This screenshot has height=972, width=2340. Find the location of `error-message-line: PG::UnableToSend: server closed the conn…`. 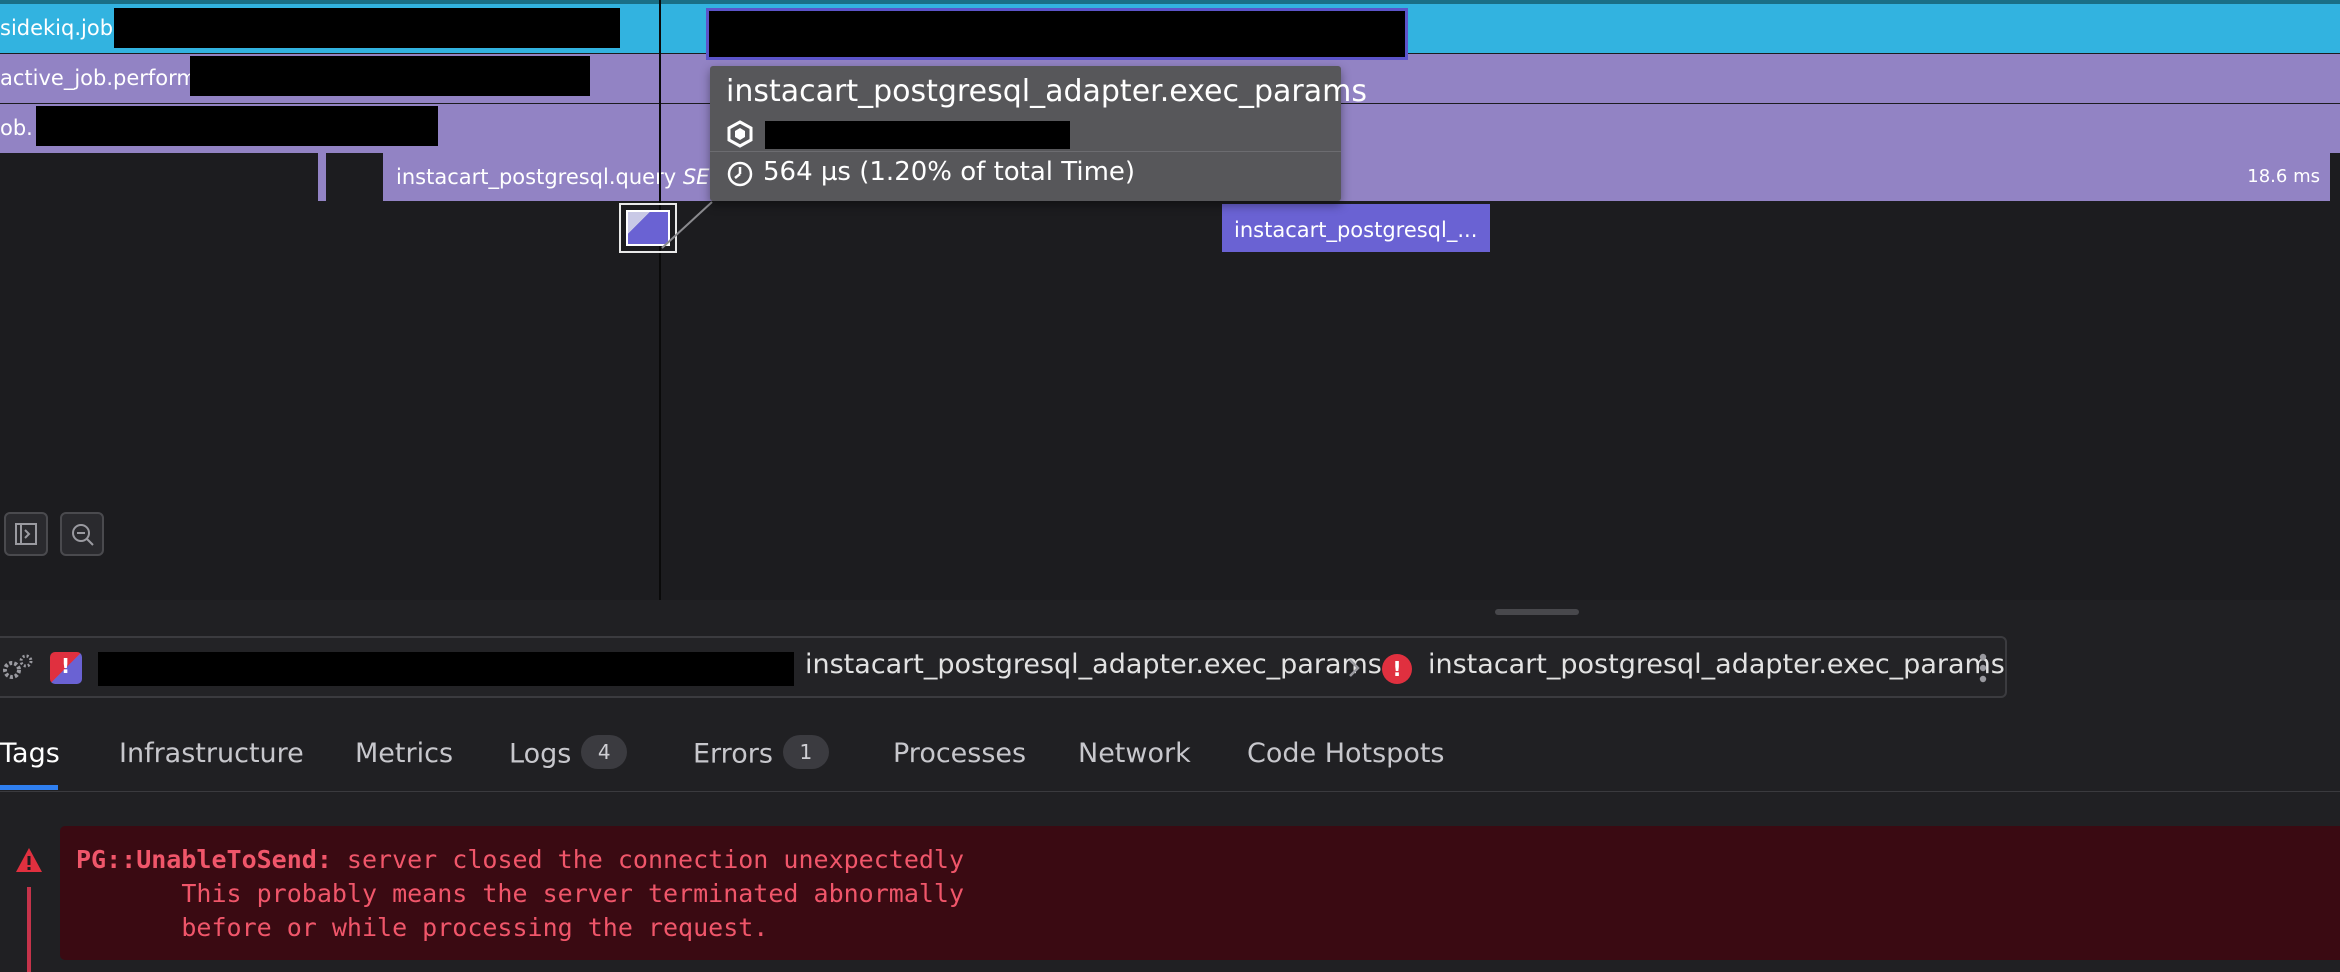

error-message-line: PG::UnableToSend: server closed the conn… is located at coordinates (520, 859).